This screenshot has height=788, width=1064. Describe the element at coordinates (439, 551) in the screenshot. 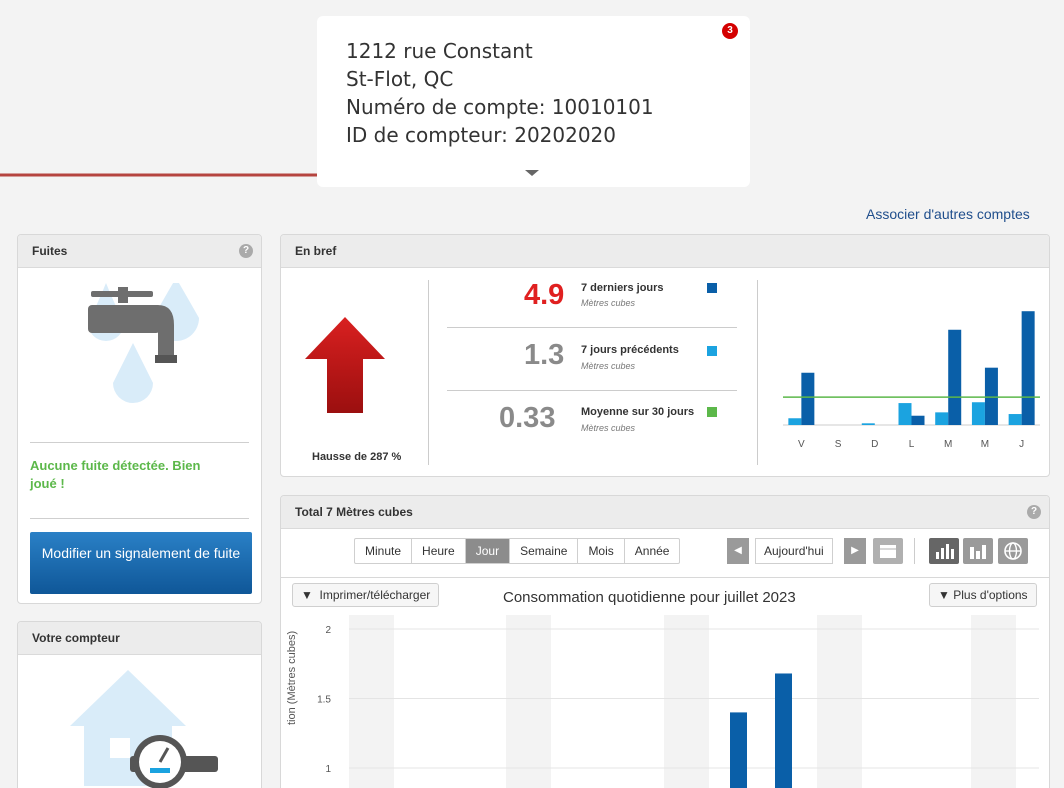

I see `period-hour: Heure` at that location.